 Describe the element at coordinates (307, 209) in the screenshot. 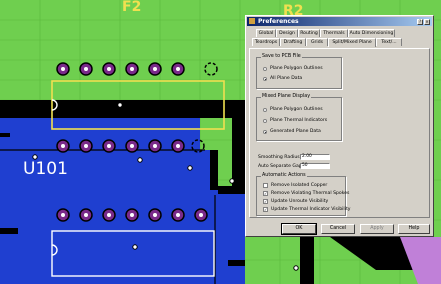

I see `checkbox-update-thermal-indicator: ✓ Update Thermal Indicator Visibility` at that location.